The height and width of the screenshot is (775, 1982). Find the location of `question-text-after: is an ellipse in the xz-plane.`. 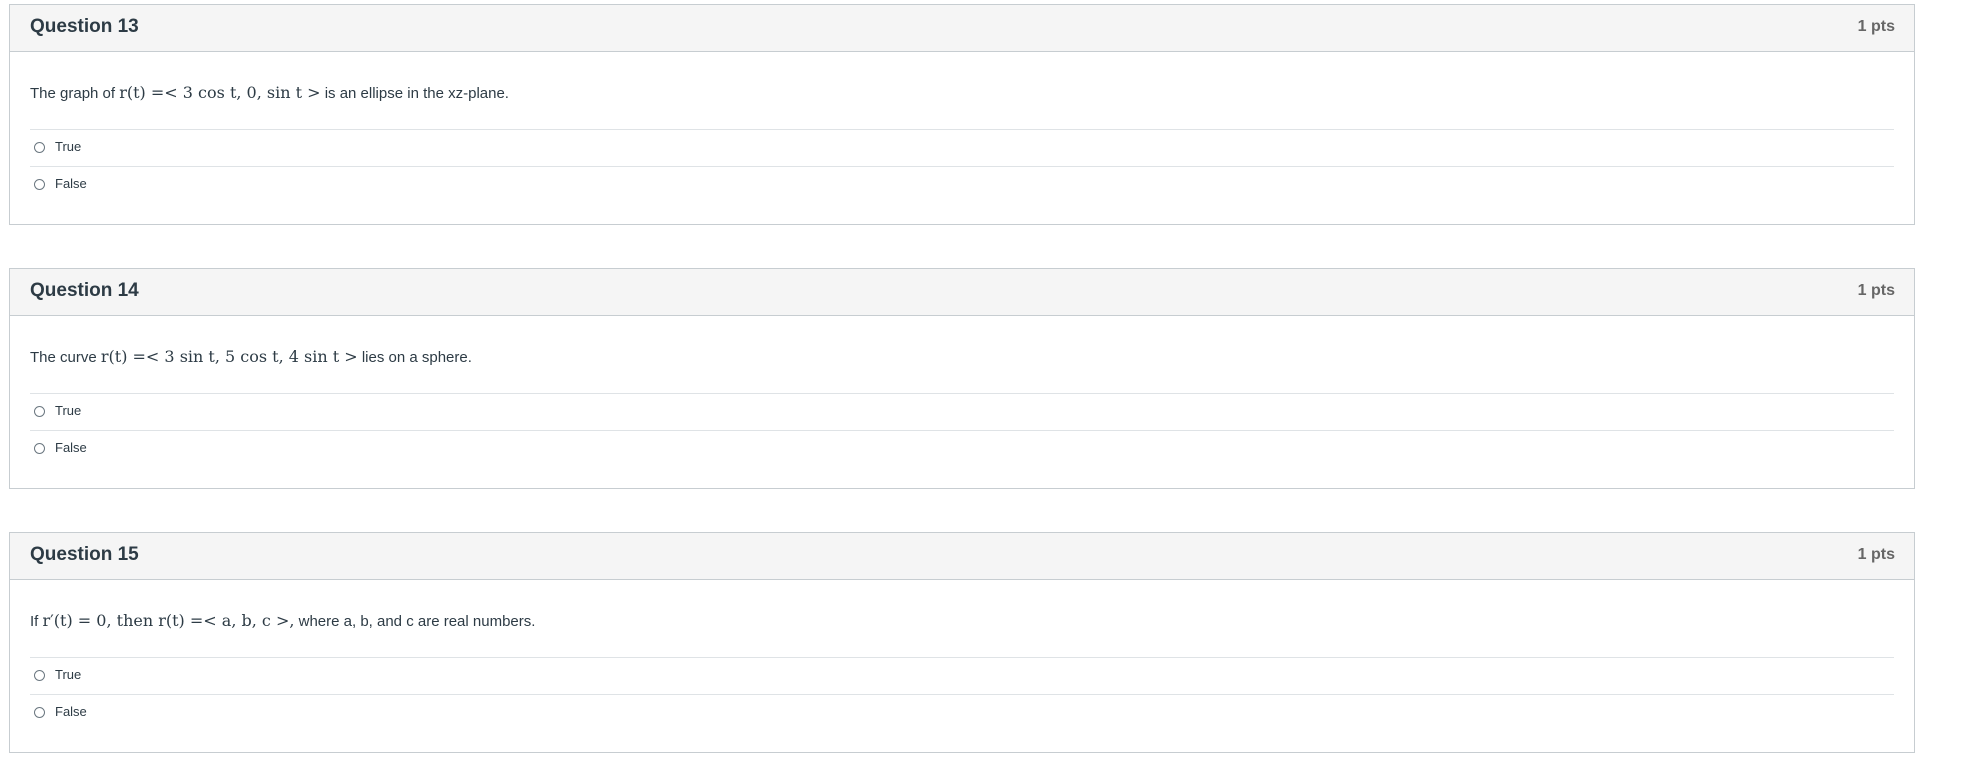

question-text-after: is an ellipse in the xz-plane. is located at coordinates (414, 93).